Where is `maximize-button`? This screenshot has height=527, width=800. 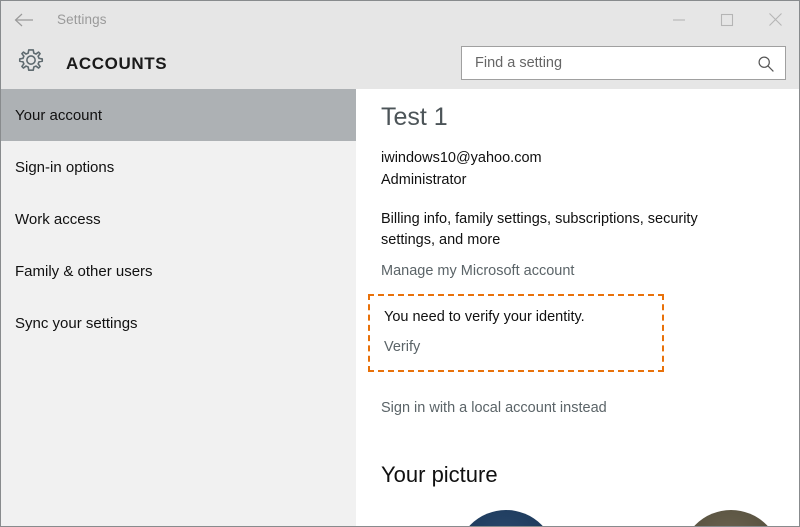
maximize-button is located at coordinates (727, 19).